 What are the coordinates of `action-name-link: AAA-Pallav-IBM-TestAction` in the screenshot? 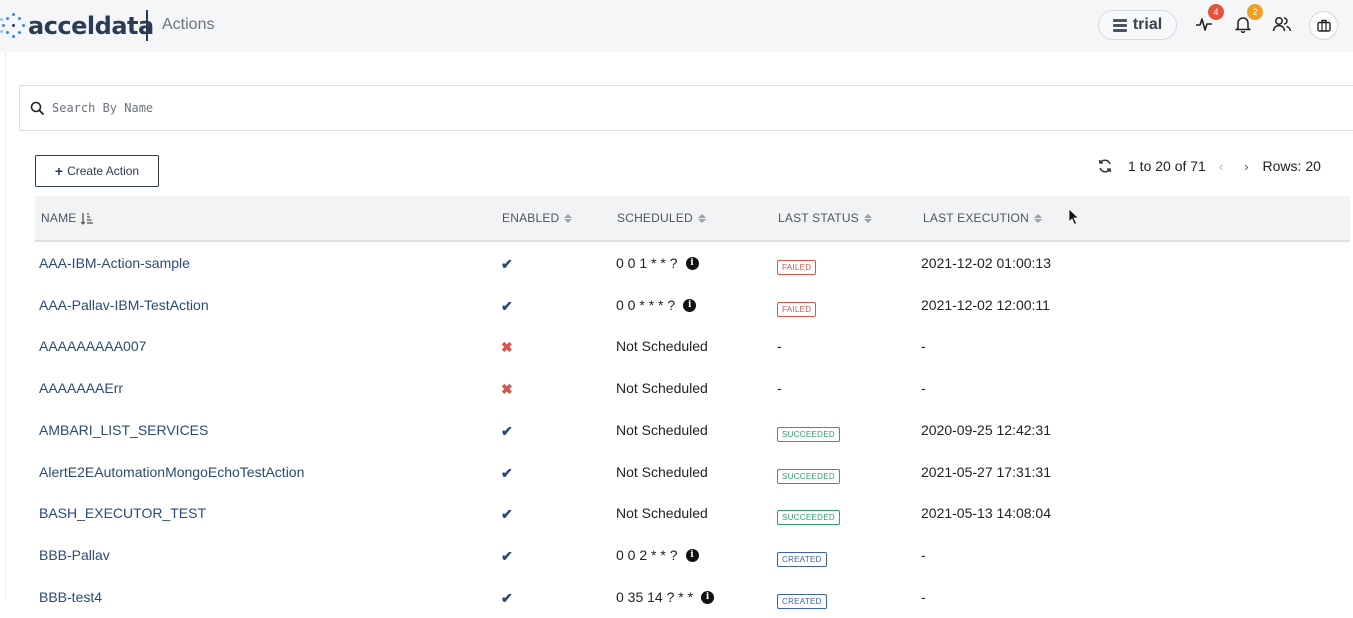 It's located at (124, 305).